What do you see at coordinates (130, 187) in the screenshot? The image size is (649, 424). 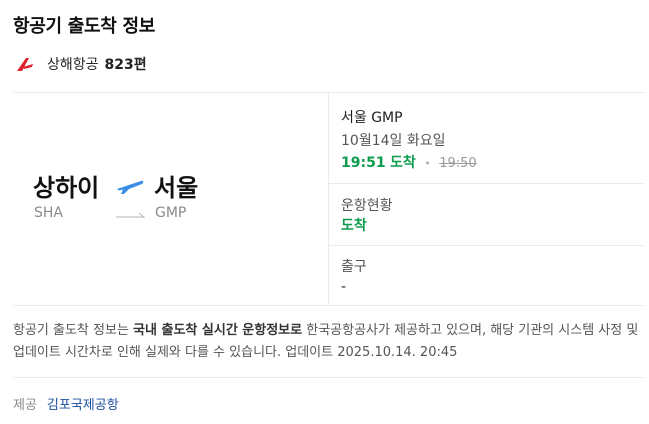 I see `plane-icon` at bounding box center [130, 187].